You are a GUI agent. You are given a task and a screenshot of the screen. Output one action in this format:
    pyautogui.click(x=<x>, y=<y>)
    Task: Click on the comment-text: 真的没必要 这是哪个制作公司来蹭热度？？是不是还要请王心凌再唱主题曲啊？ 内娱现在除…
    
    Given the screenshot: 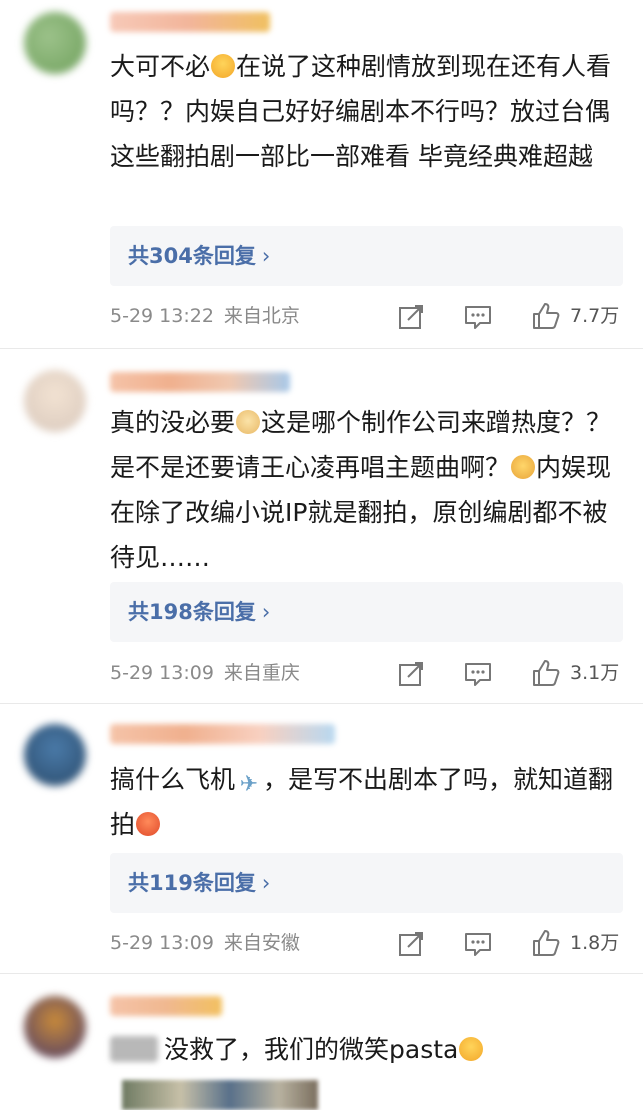 What is the action you would take?
    pyautogui.click(x=361, y=490)
    